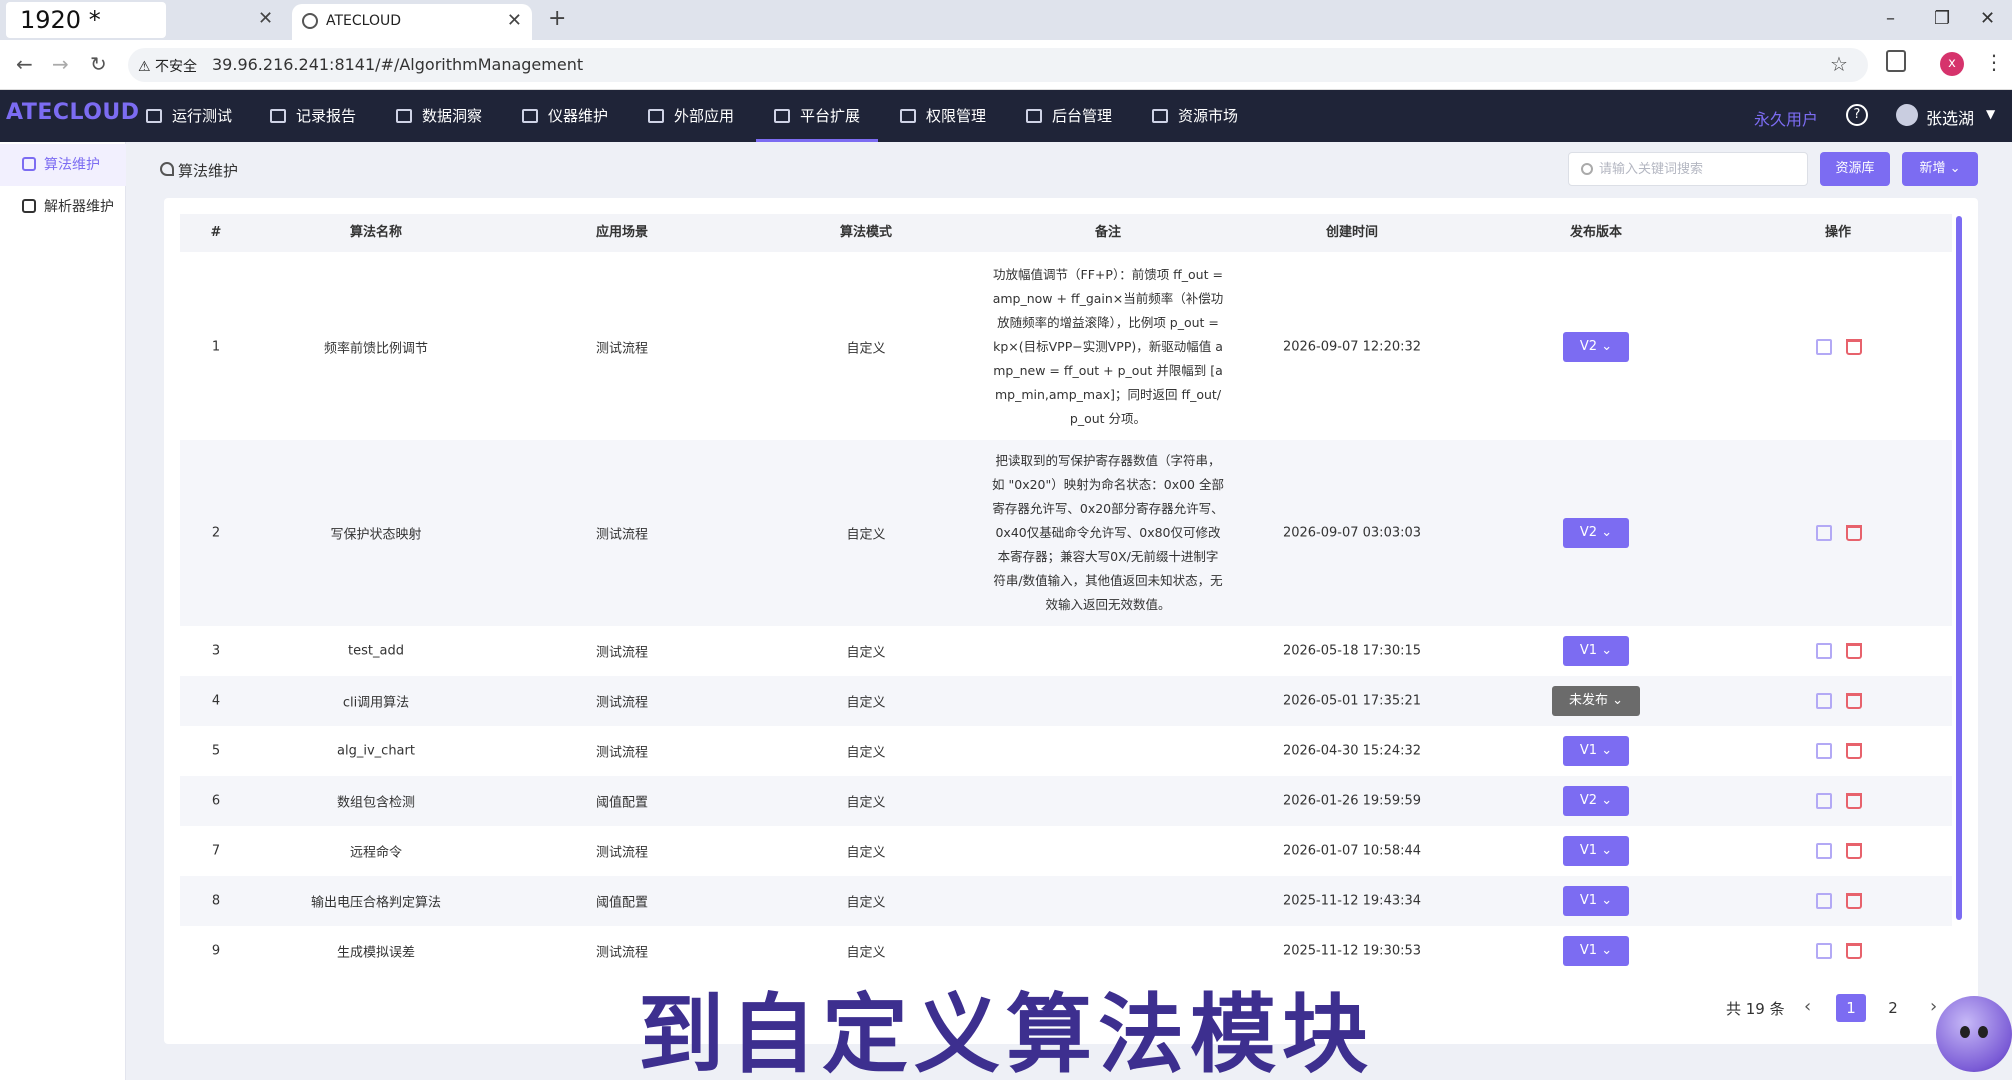  I want to click on report-icon, so click(278, 116).